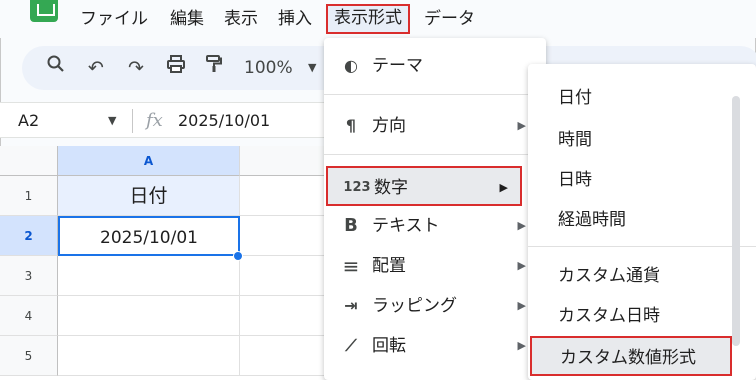 The height and width of the screenshot is (380, 756). I want to click on menu-item-direction: ¶ 方向 ▶, so click(435, 126).